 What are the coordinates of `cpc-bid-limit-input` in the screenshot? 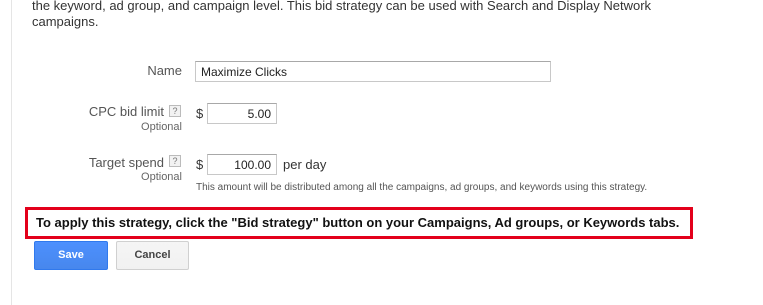 It's located at (242, 113).